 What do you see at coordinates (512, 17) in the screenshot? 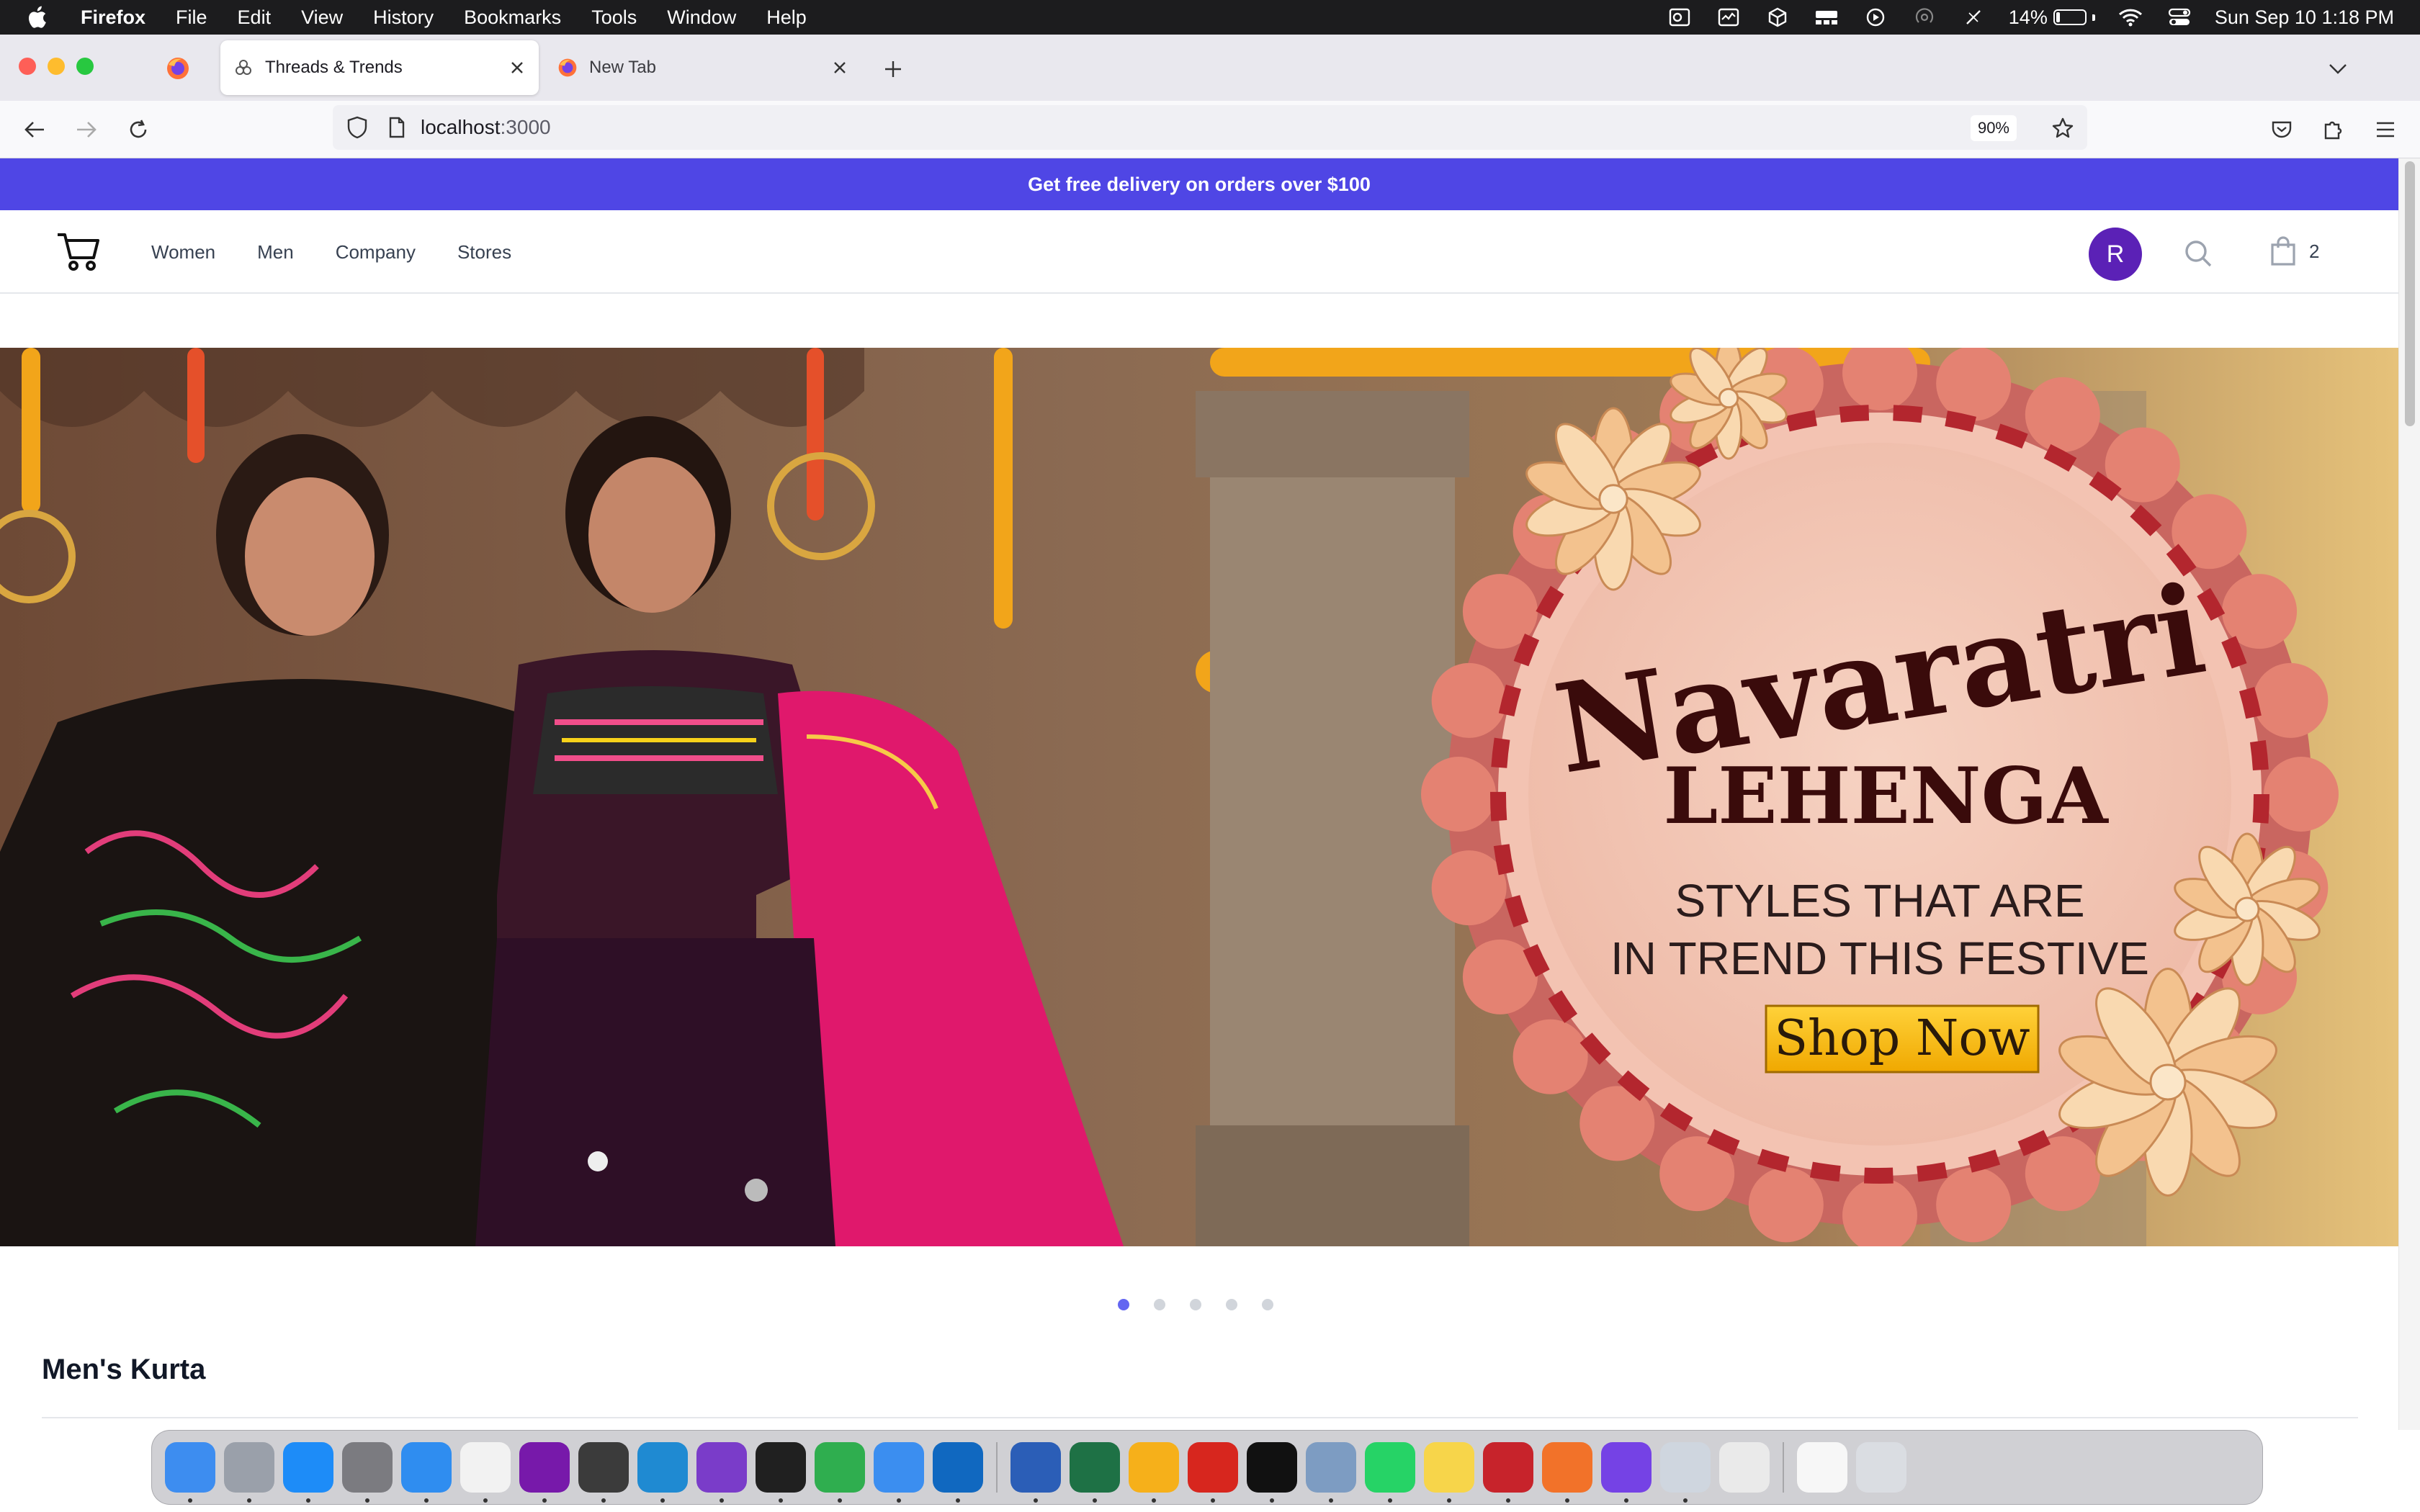
I see `menu-bookmarks: Bookmarks` at bounding box center [512, 17].